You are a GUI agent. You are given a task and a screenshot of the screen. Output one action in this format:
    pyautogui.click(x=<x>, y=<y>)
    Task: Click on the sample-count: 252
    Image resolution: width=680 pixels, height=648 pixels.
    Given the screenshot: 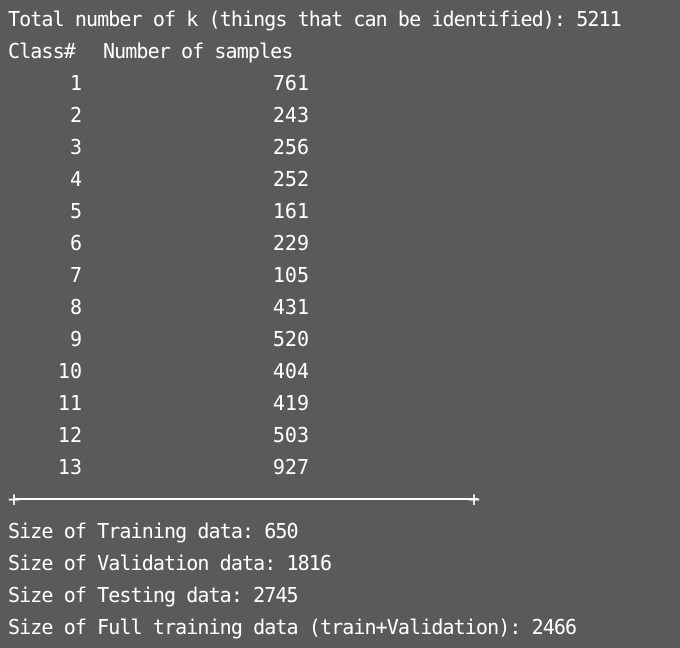 What is the action you would take?
    pyautogui.click(x=290, y=179)
    